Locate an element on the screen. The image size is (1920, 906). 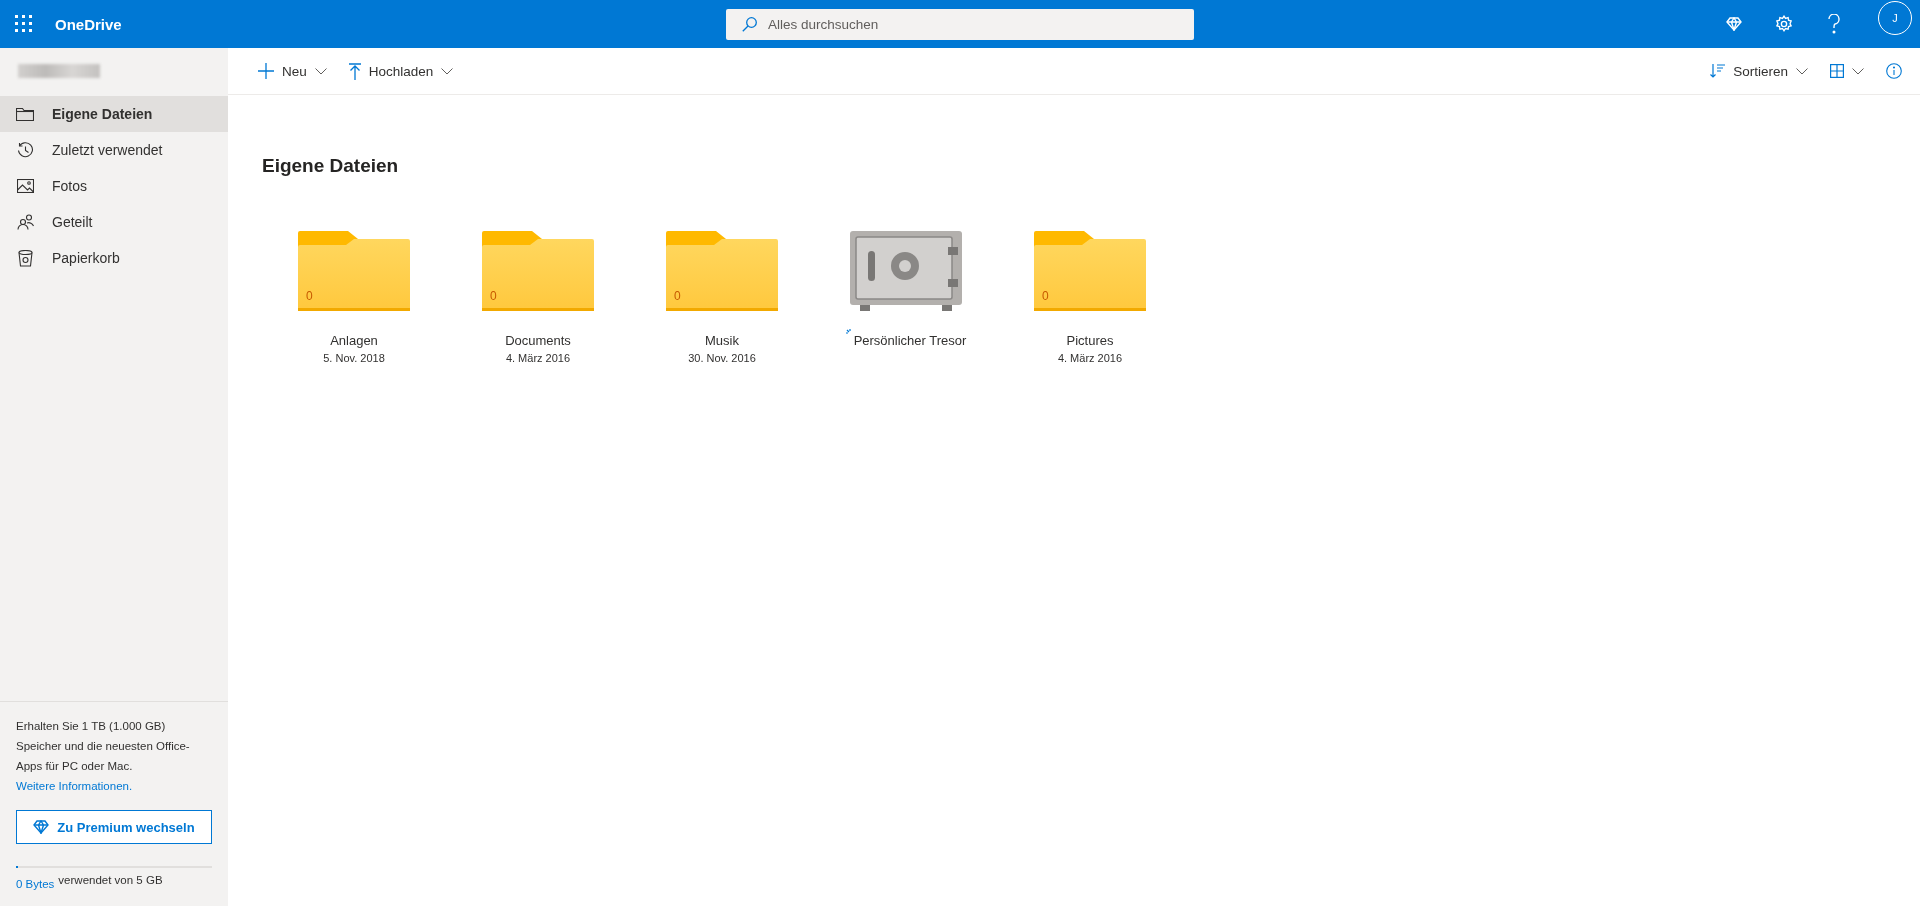
premium-button: Zu Premium wechseln is located at coordinates (114, 827).